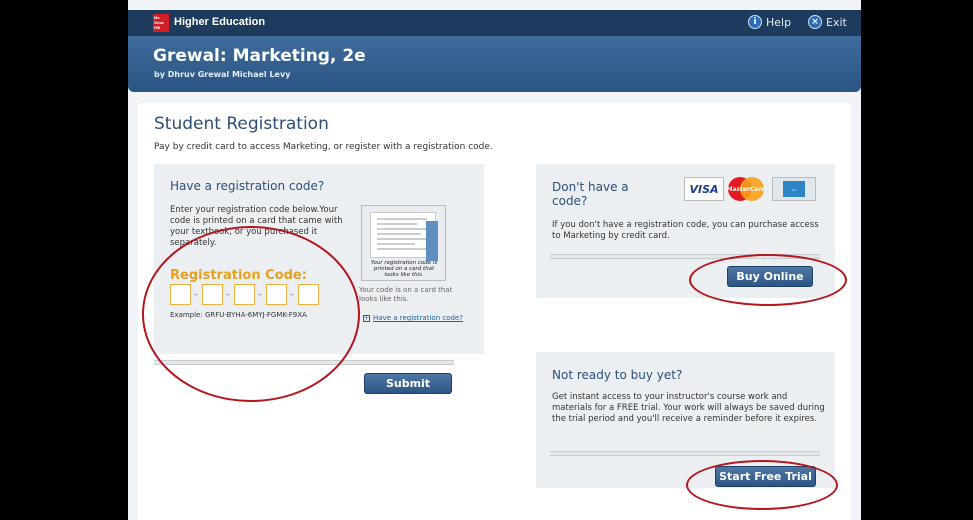 The width and height of the screenshot is (973, 520). Describe the element at coordinates (238, 315) in the screenshot. I see `code-example: Example: GRFU-BYHA-6MYJ-FGMK-F9XA` at that location.